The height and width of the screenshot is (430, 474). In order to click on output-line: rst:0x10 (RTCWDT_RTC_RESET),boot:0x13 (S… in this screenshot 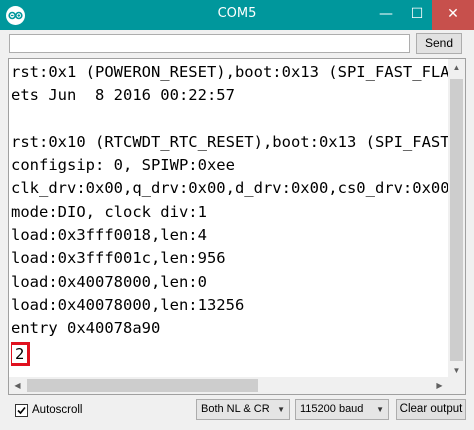, I will do `click(232, 141)`.